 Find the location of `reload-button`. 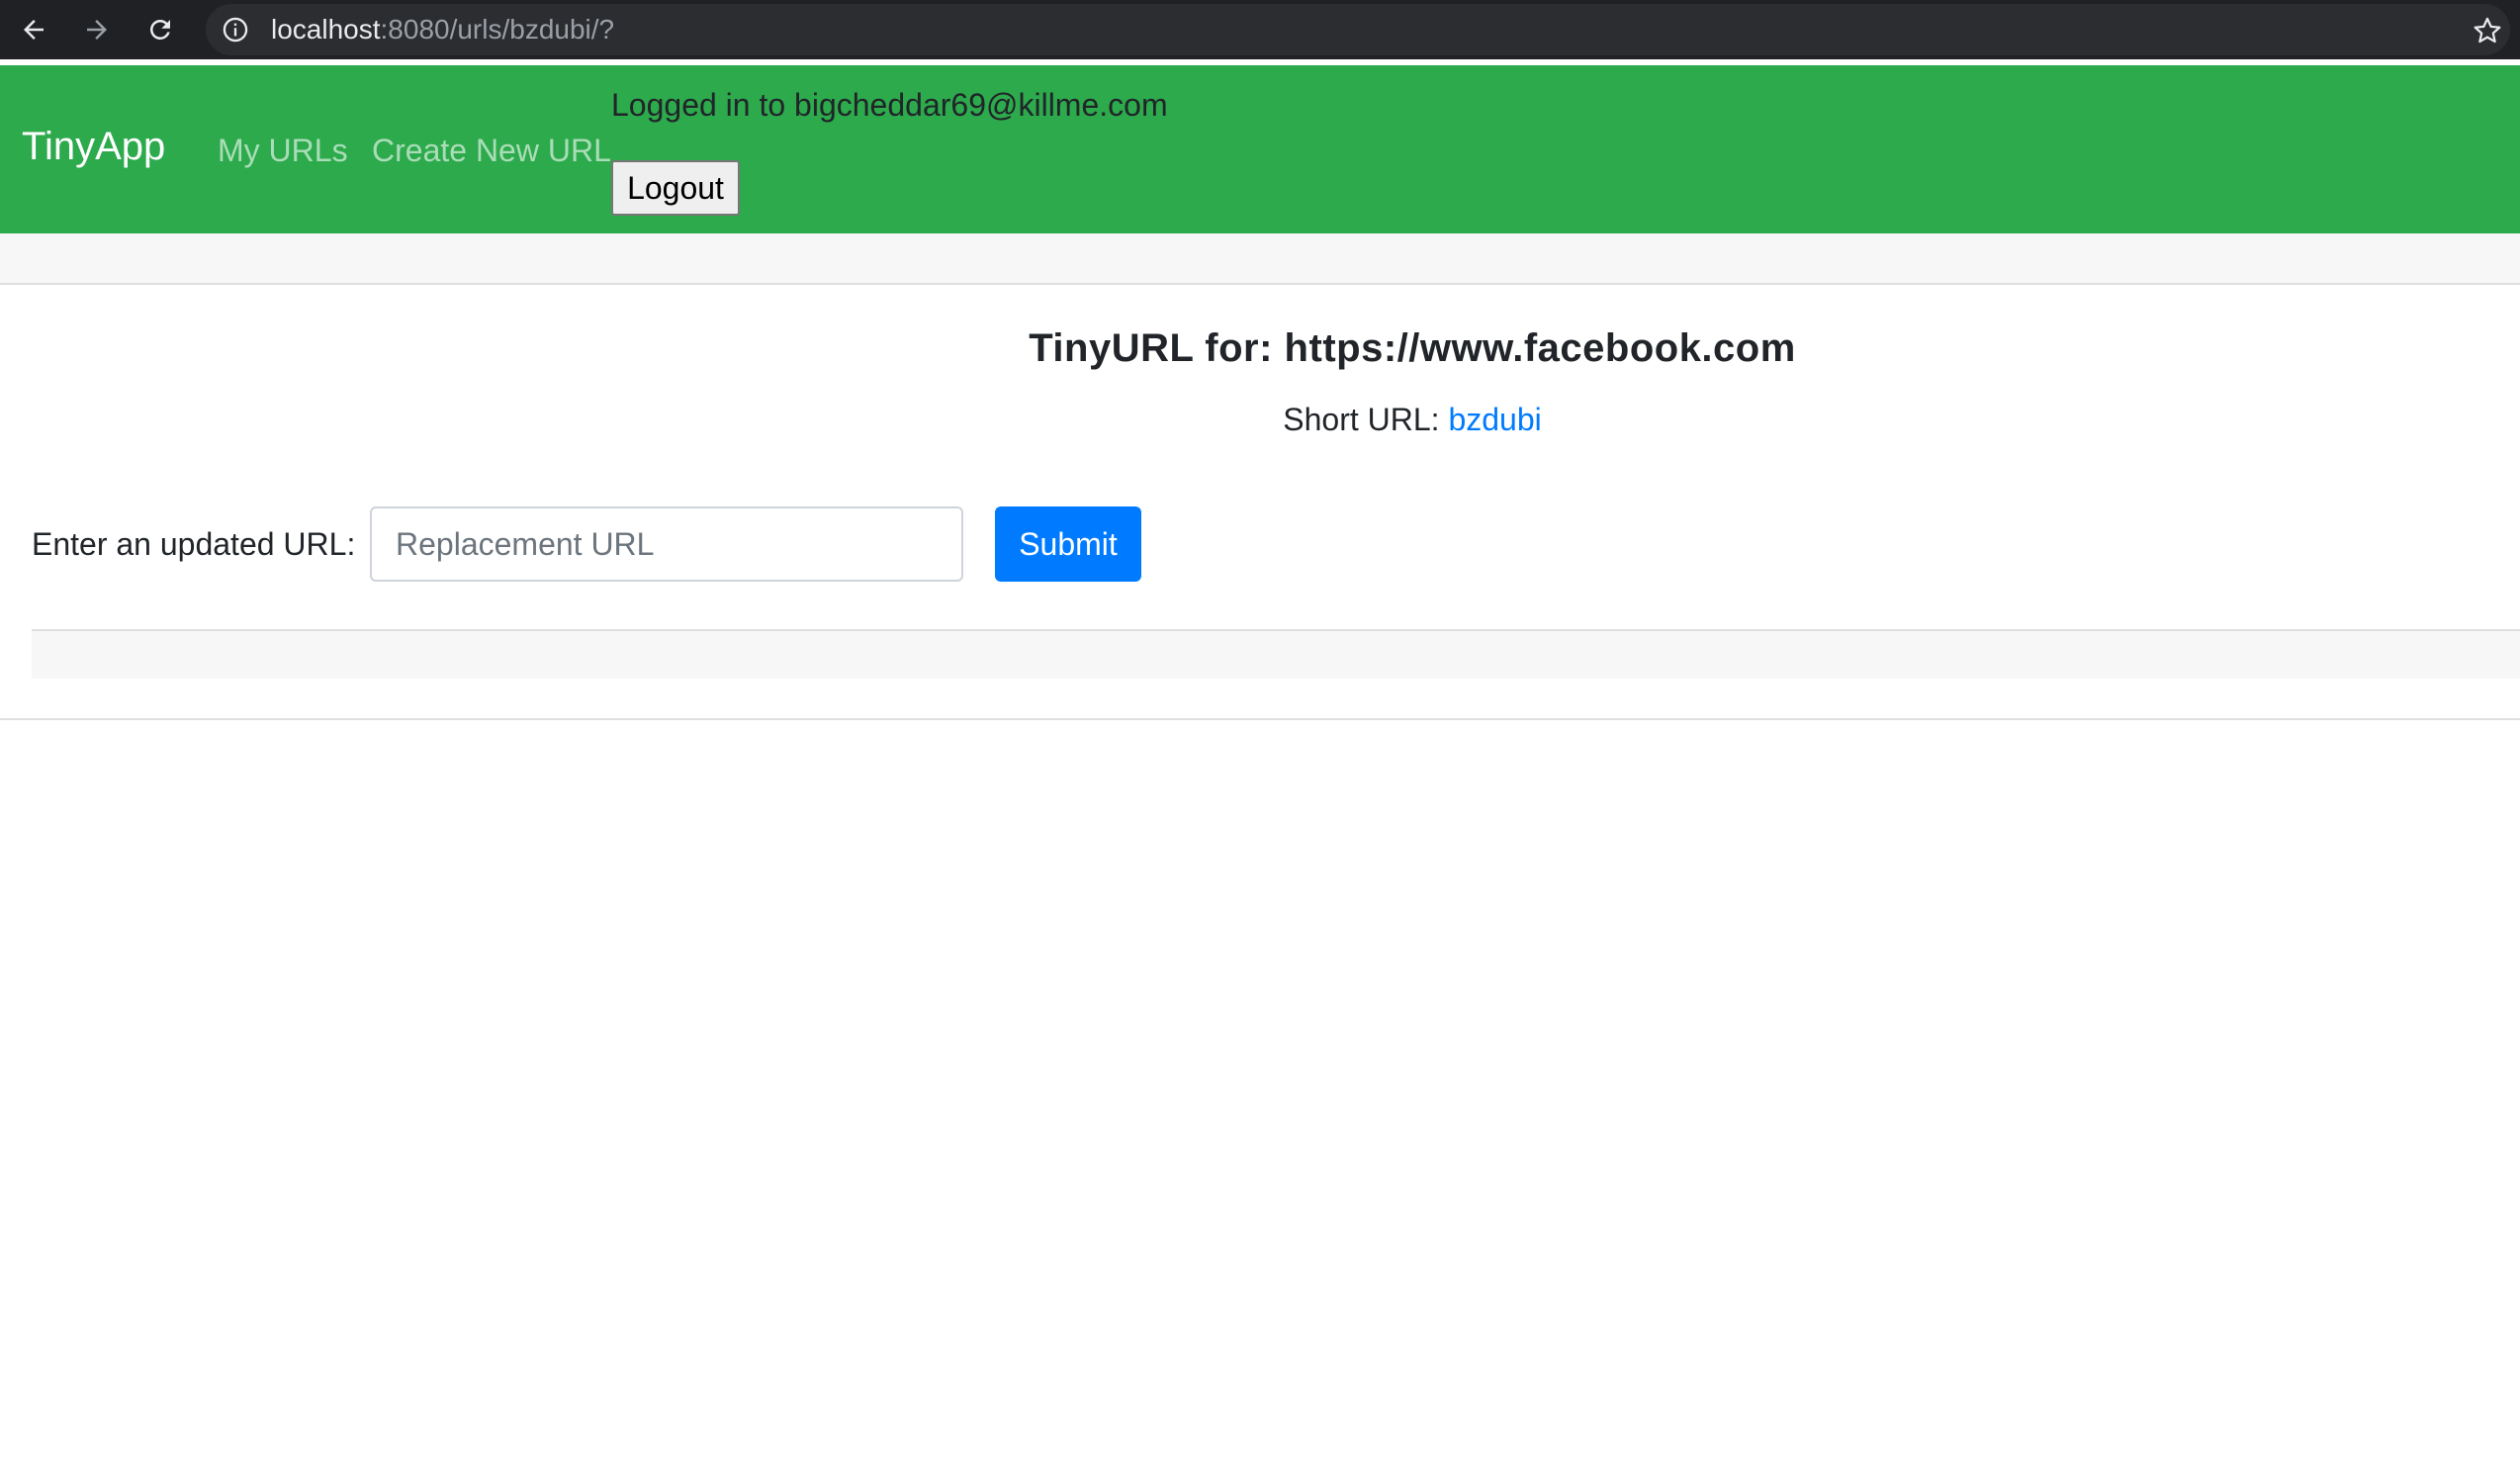

reload-button is located at coordinates (160, 29).